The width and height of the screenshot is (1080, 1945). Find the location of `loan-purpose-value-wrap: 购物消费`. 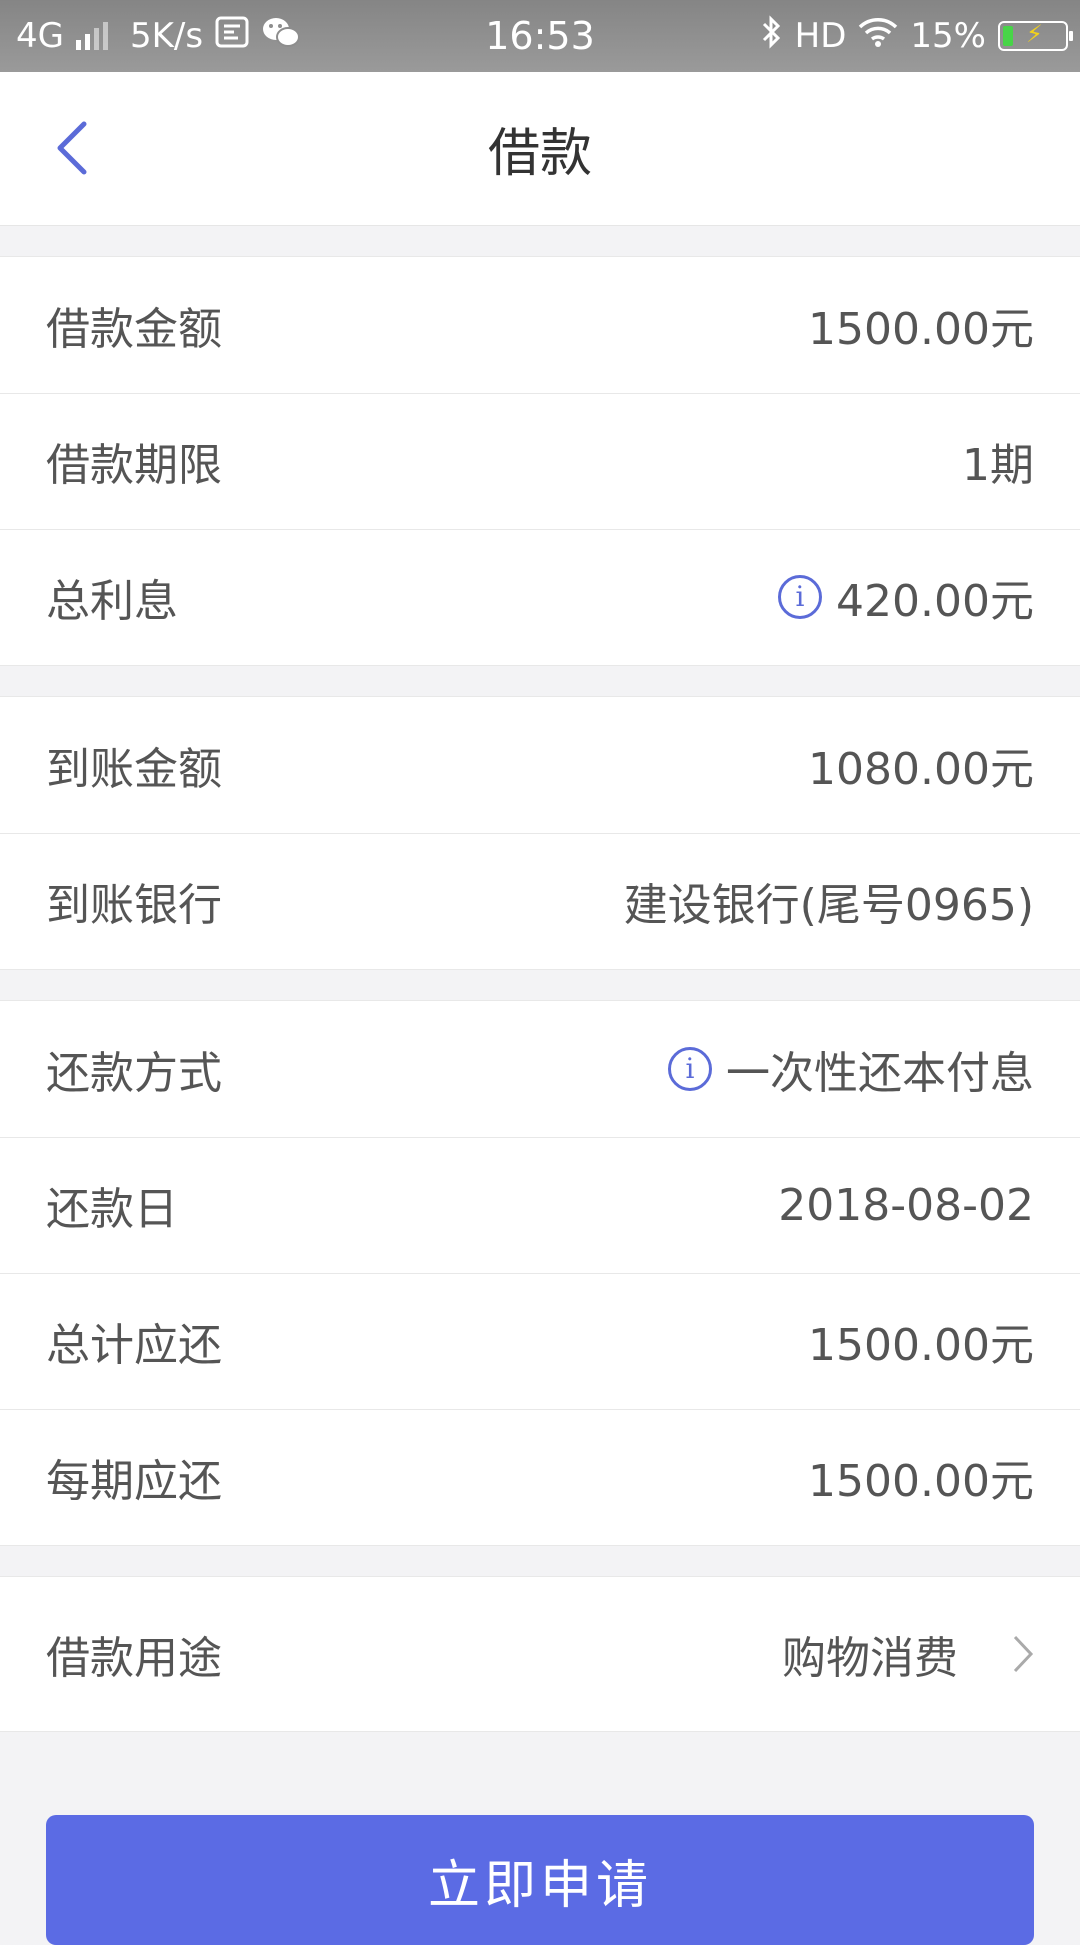

loan-purpose-value-wrap: 购物消费 is located at coordinates (908, 1654).